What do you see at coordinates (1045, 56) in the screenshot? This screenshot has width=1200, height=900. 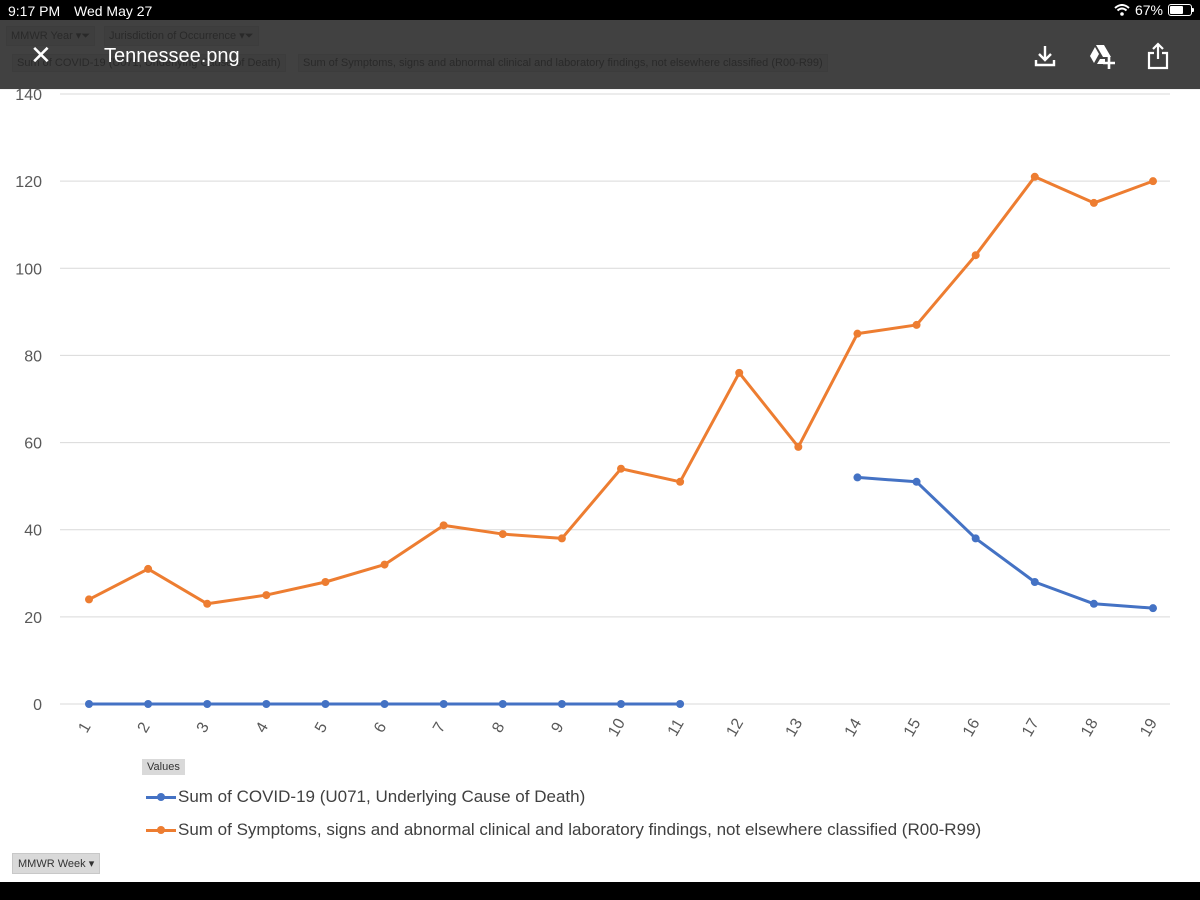 I see `download-icon` at bounding box center [1045, 56].